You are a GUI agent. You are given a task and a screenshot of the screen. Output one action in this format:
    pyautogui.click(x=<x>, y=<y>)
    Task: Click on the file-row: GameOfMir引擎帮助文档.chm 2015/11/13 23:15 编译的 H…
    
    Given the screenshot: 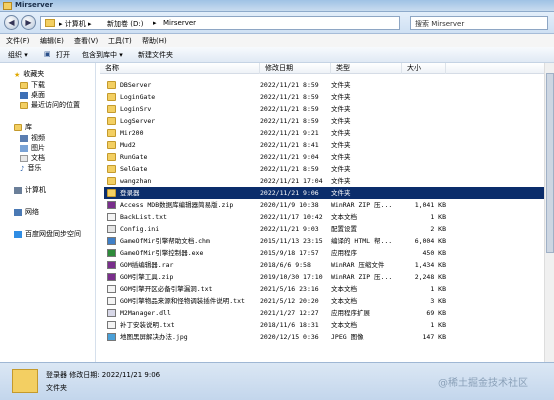 What is the action you would take?
    pyautogui.click(x=325, y=241)
    